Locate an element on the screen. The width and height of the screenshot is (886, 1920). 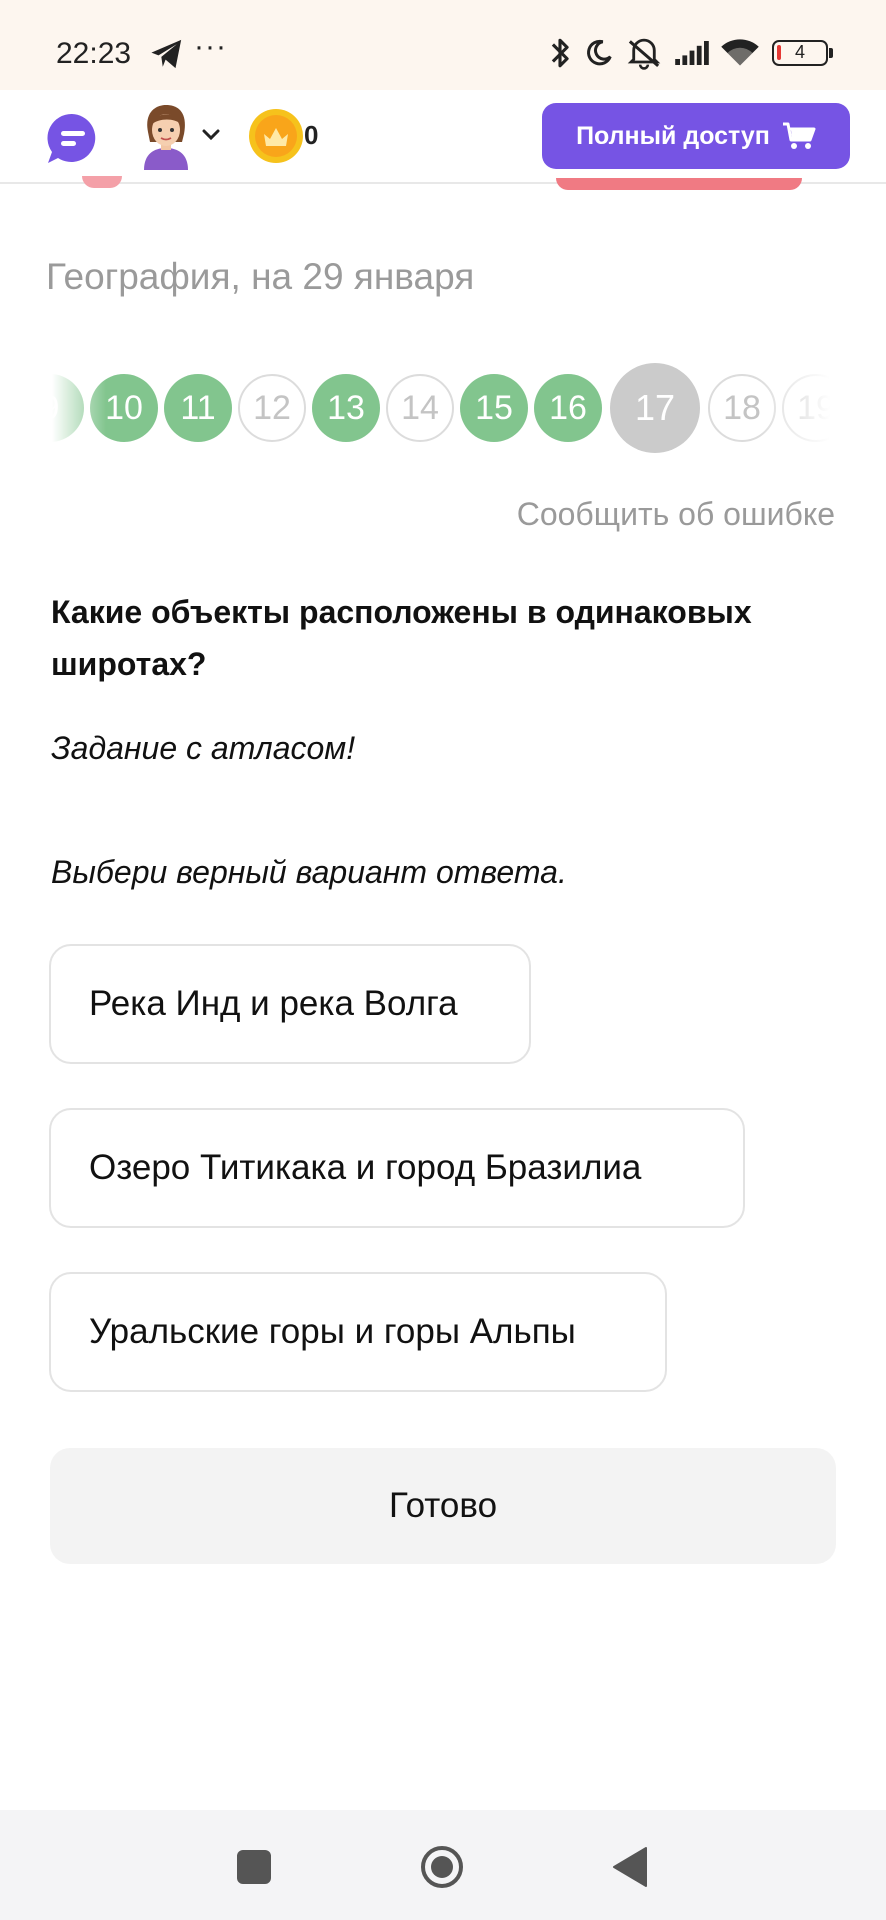
question-number-16: 16 is located at coordinates (568, 408).